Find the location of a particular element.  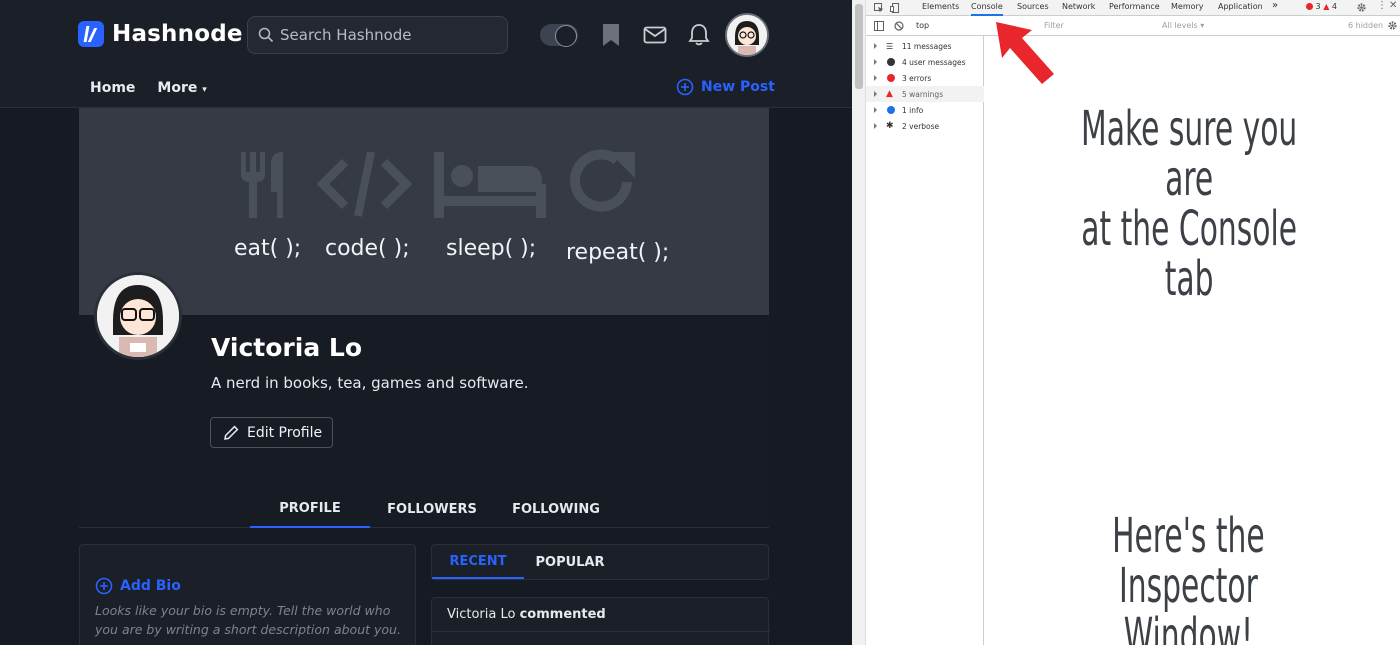

chevron-down-icon: ▾ is located at coordinates (204, 90).